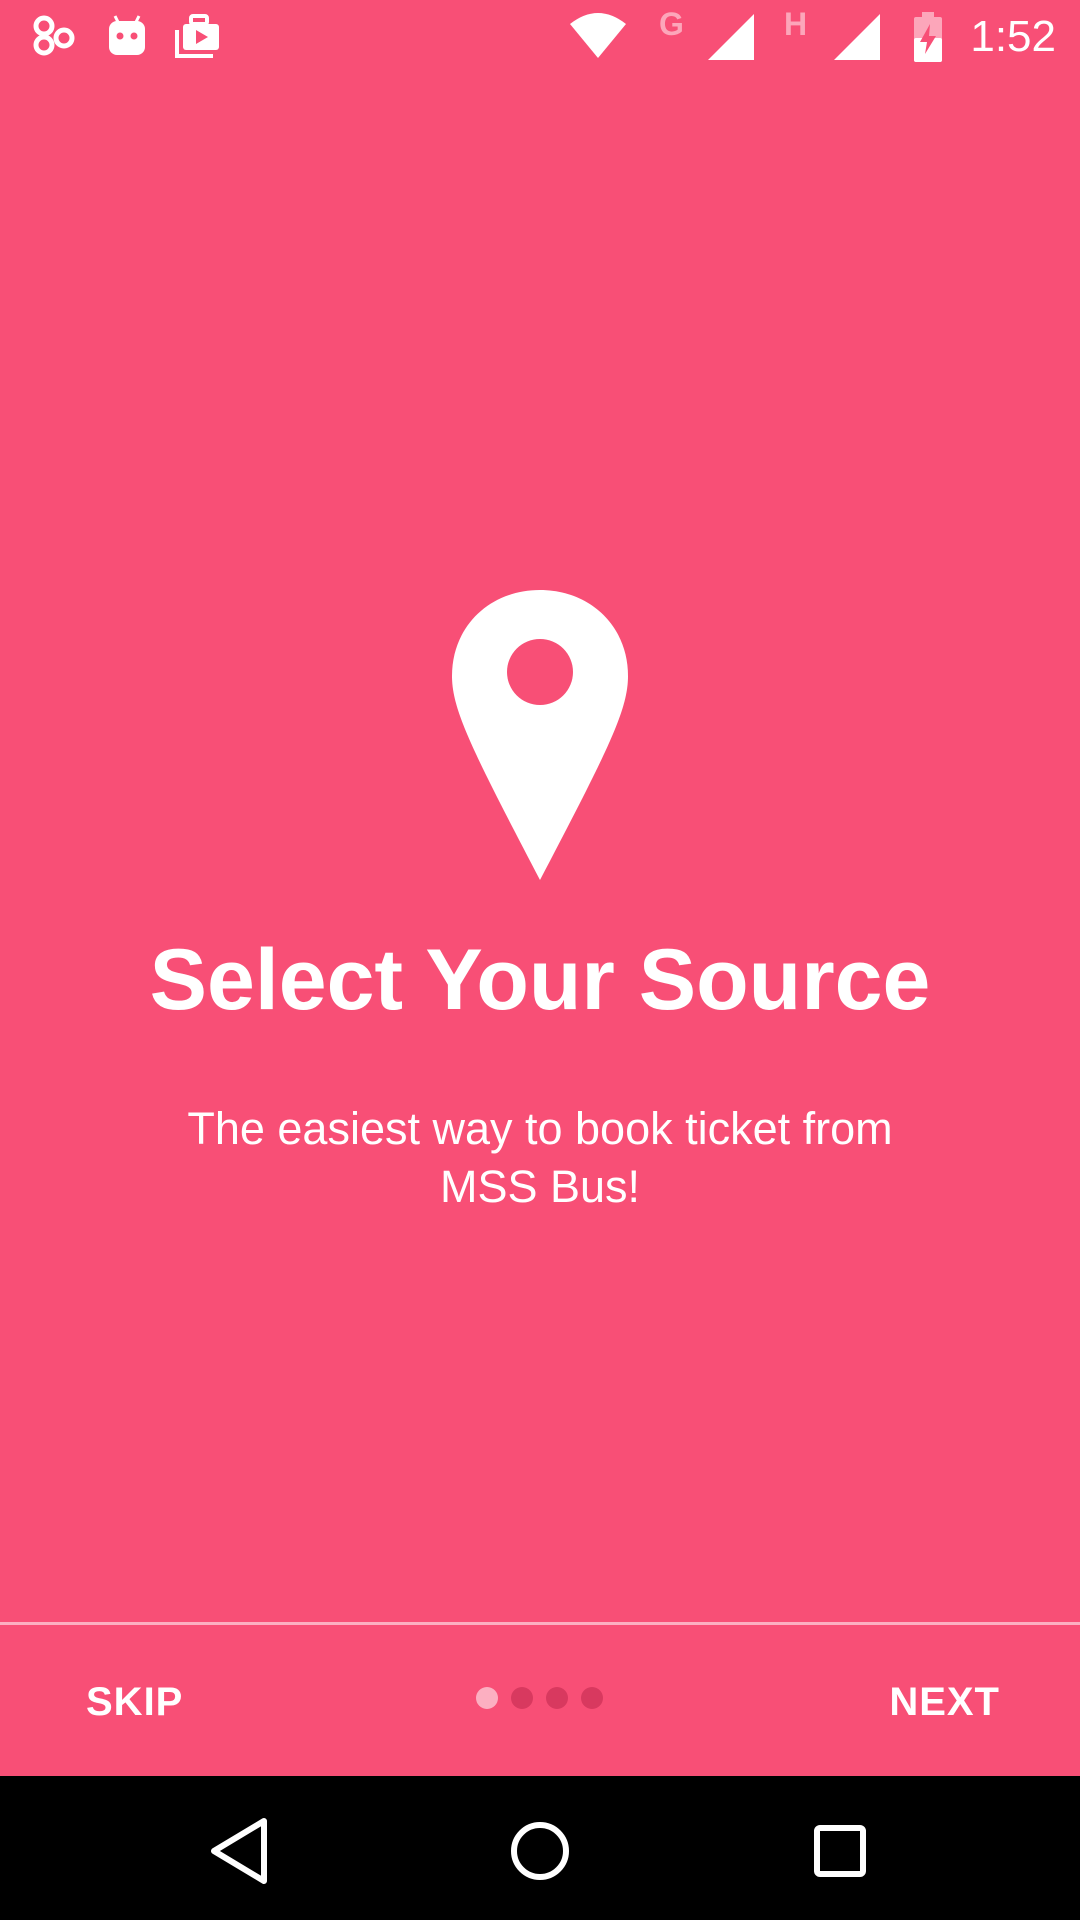 The image size is (1080, 1920). I want to click on android-robot-icon, so click(127, 35).